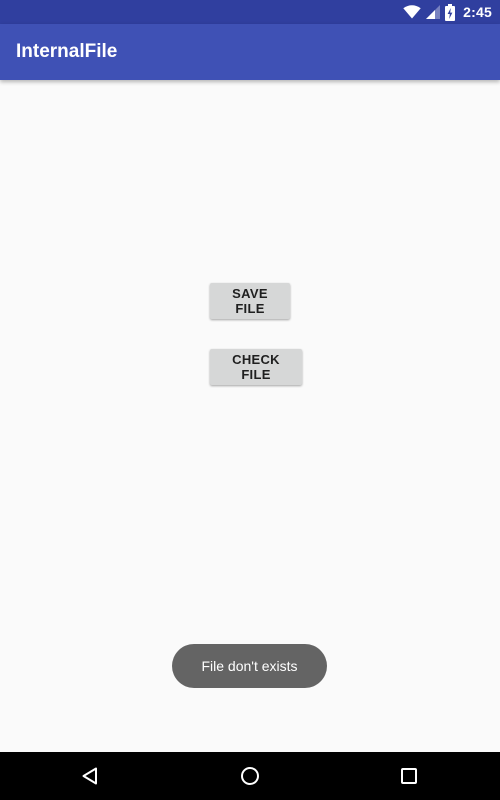  Describe the element at coordinates (433, 12) in the screenshot. I see `cellular-signal-icon` at that location.